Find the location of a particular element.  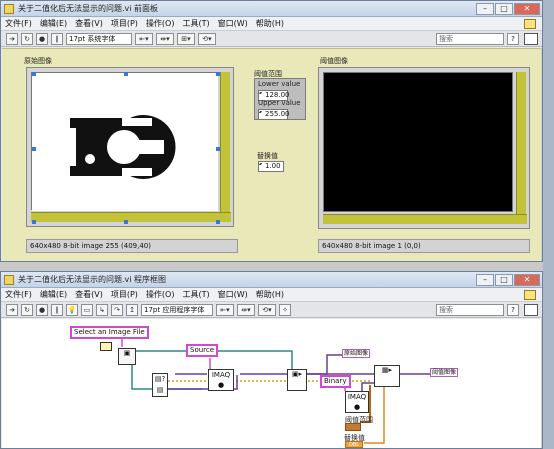

source-image-content is located at coordinates (125, 142).